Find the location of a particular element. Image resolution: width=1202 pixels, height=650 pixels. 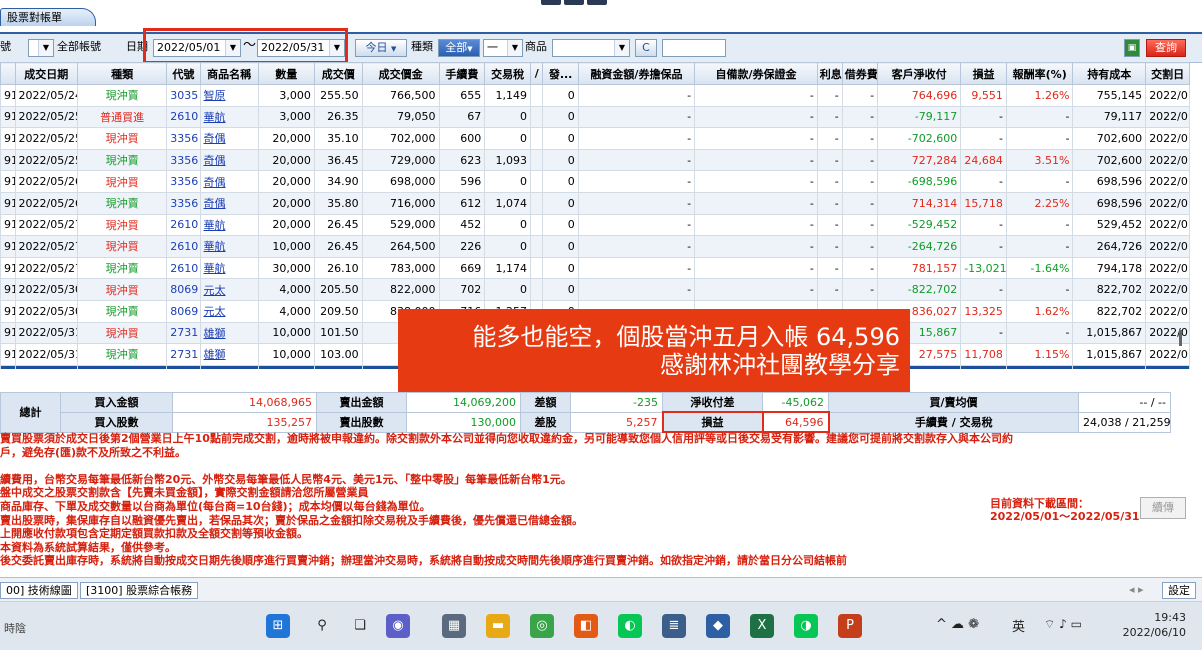

ime-indicator: 英 is located at coordinates (1018, 625).